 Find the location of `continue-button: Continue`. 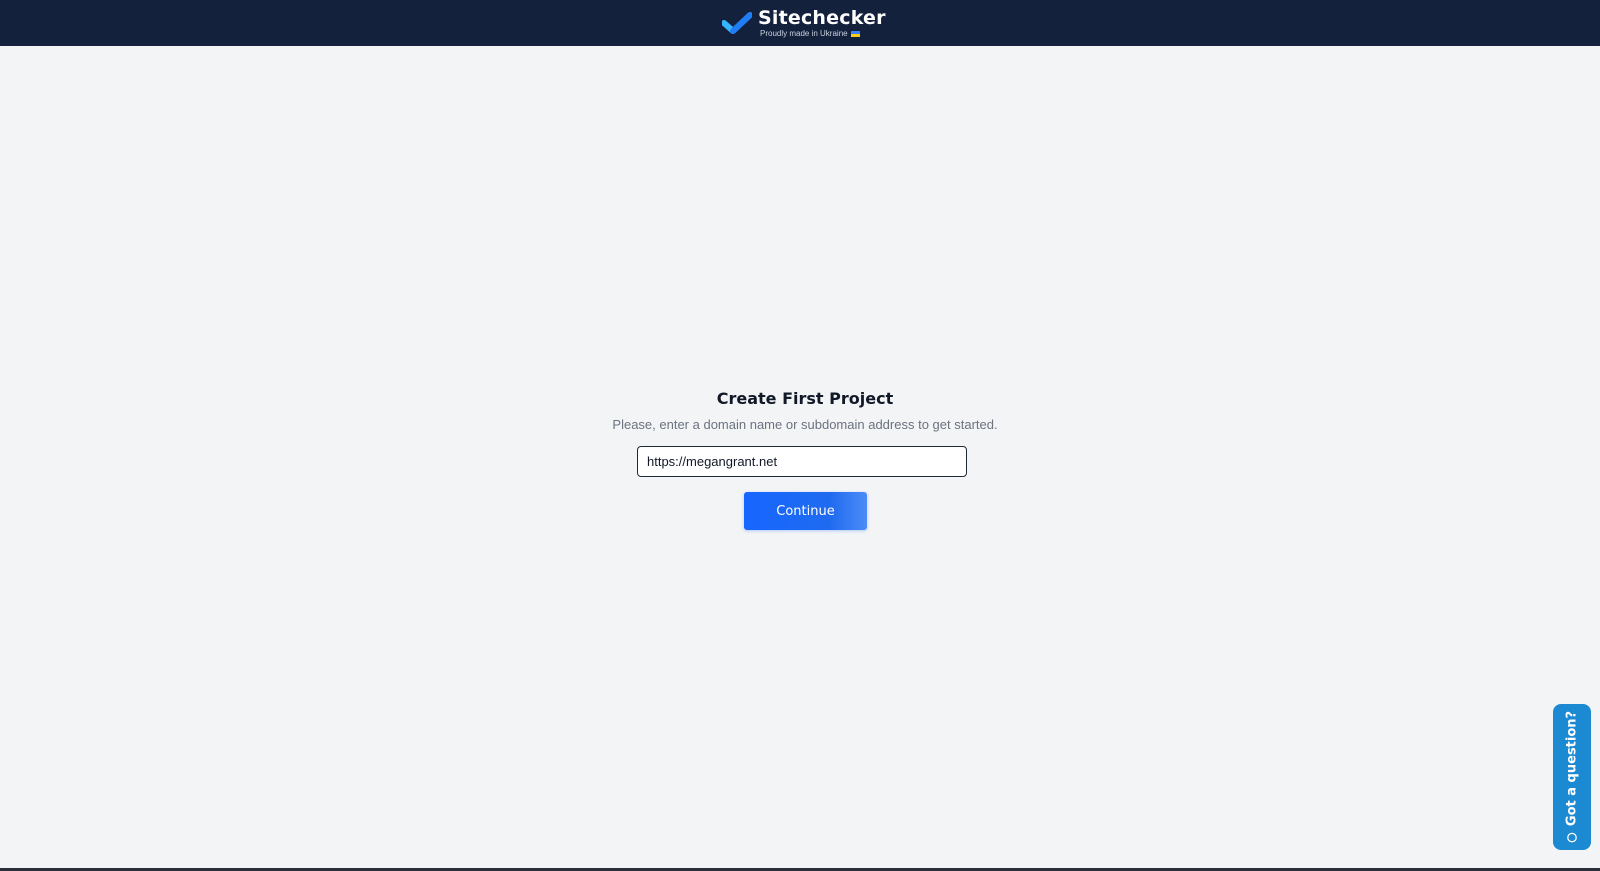

continue-button: Continue is located at coordinates (805, 511).